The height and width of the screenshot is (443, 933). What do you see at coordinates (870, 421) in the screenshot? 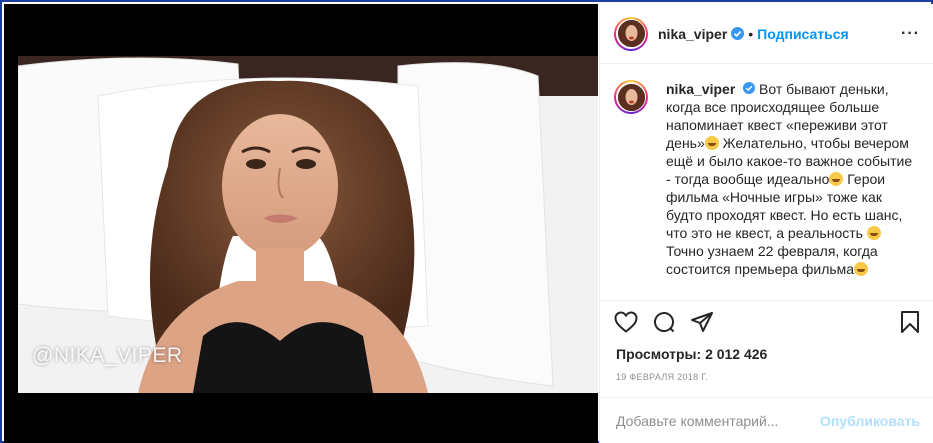
I see `publish-button: Опубликовать` at bounding box center [870, 421].